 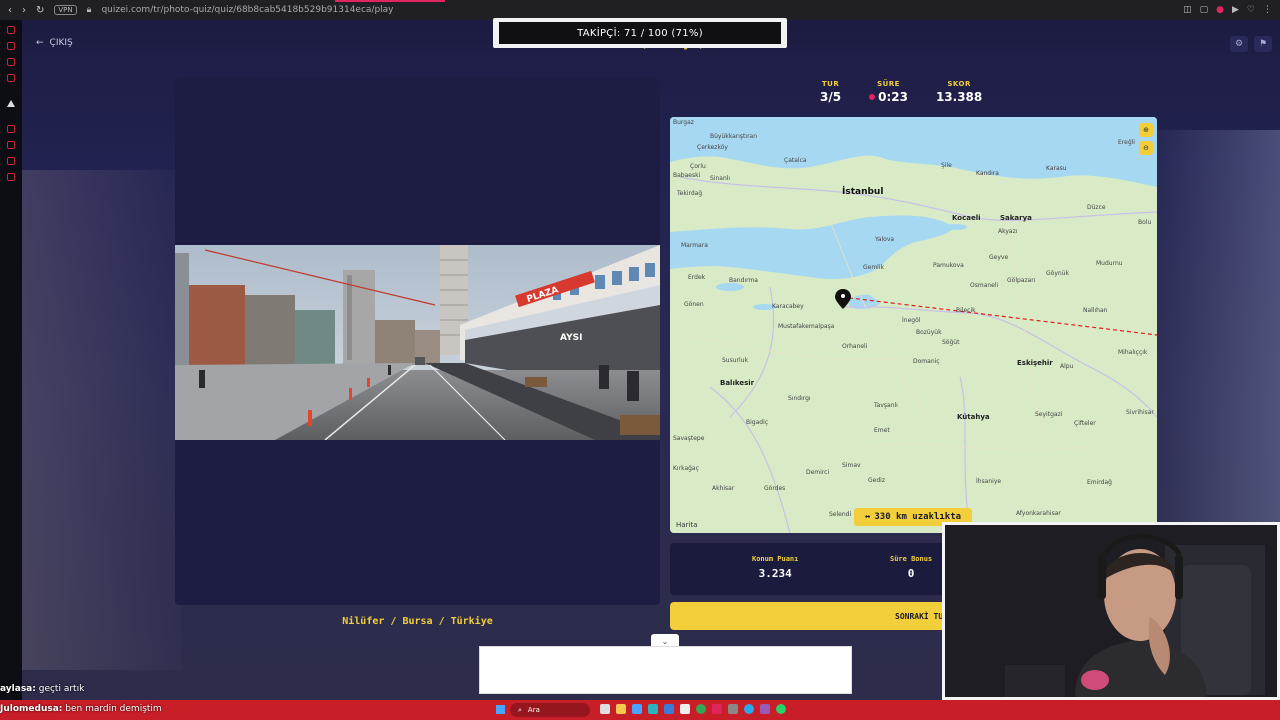 I want to click on map-label: Bozüyük, so click(x=929, y=332).